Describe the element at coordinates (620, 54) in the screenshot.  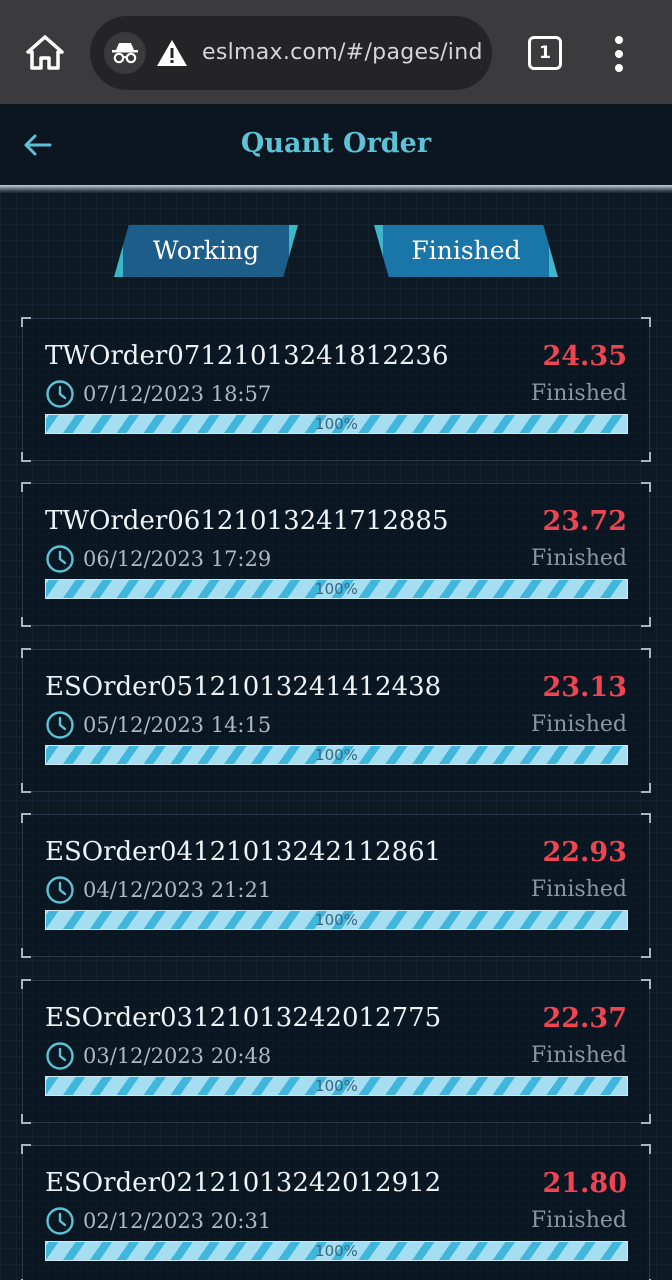
I see `overflow-menu-icon` at that location.